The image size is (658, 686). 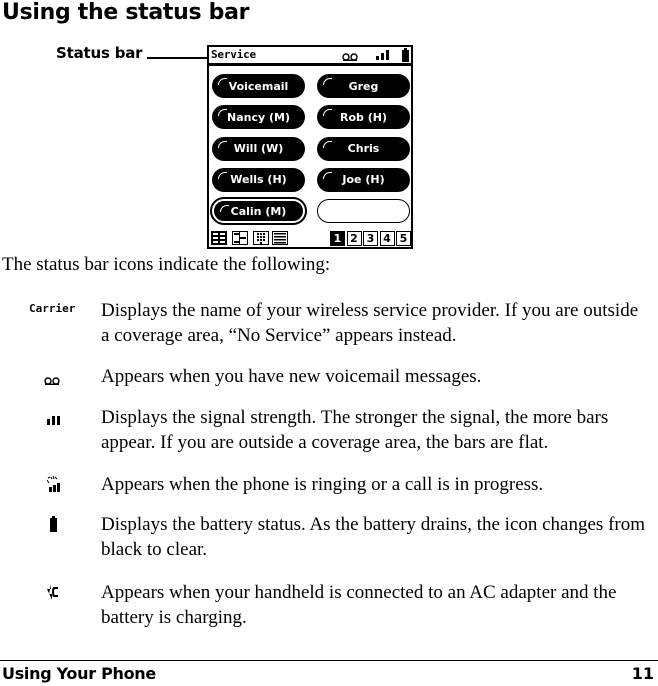 I want to click on speed-dial-label: Joe (H), so click(x=363, y=180).